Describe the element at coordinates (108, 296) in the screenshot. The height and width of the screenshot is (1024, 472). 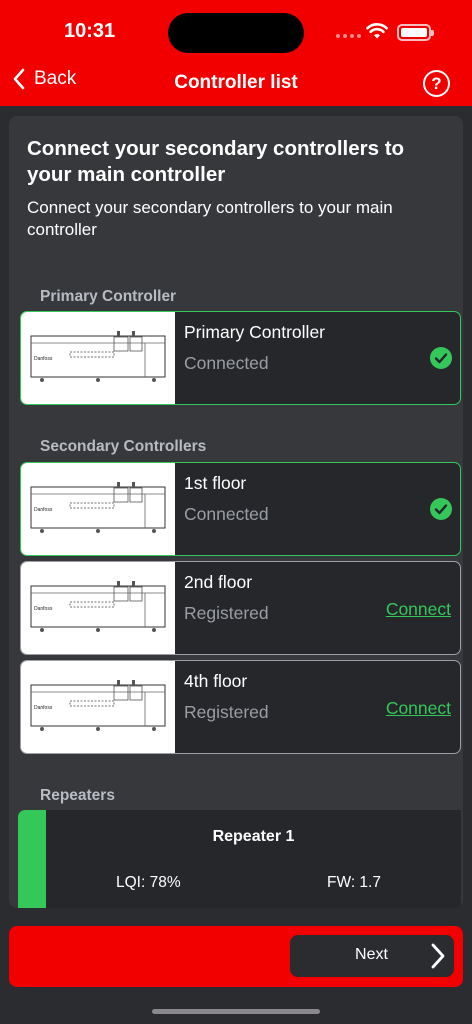
I see `primary-section-label: Primary Controller` at that location.